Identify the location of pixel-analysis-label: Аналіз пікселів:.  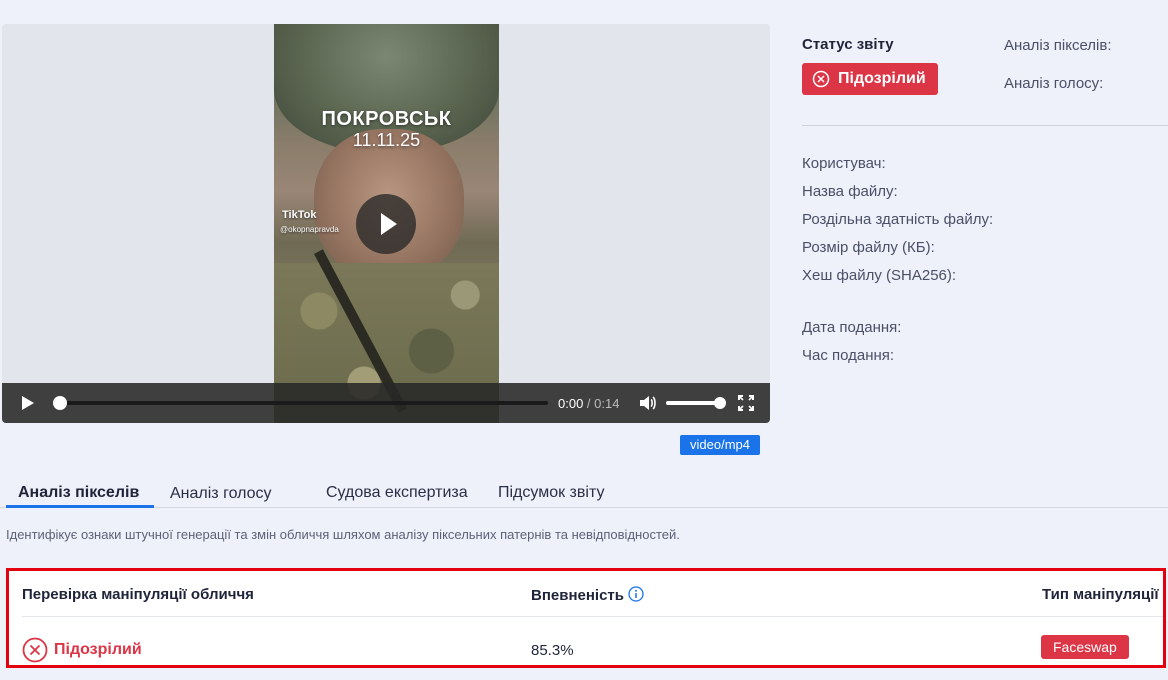
(1058, 45).